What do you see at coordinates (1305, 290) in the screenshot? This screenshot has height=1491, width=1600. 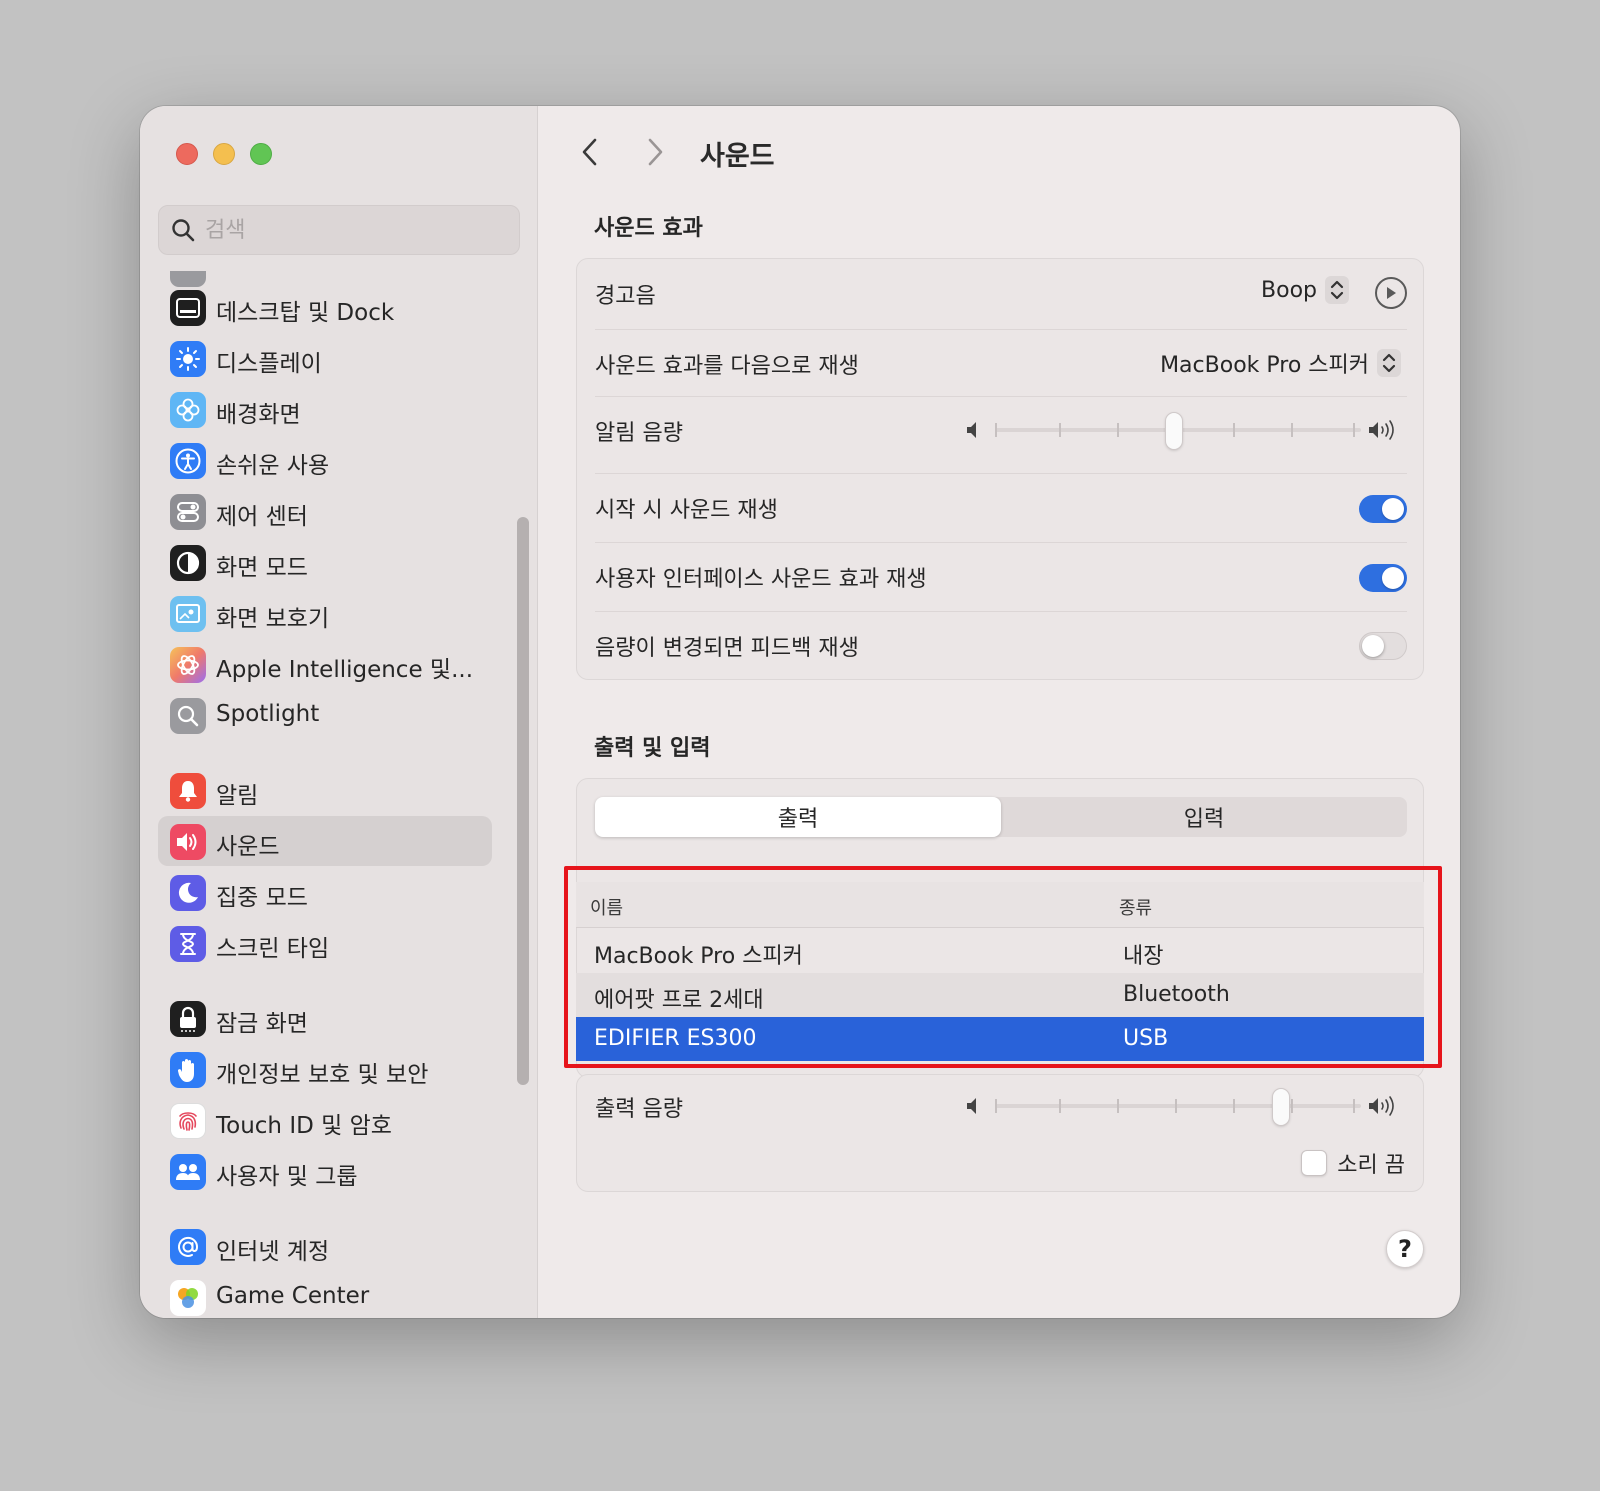 I see `alert-sound-popup: Boop` at bounding box center [1305, 290].